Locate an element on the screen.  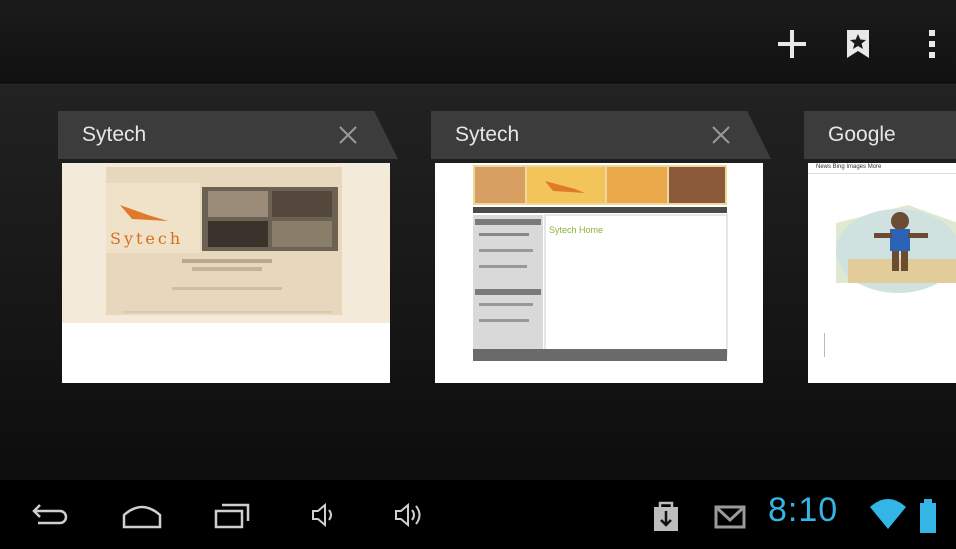
plus-icon is located at coordinates (792, 44).